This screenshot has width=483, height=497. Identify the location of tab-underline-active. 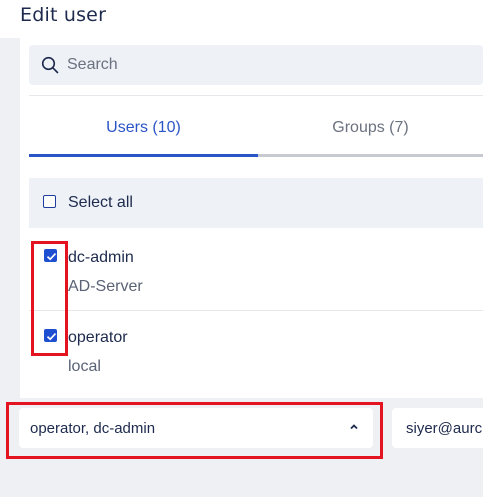
(143, 155).